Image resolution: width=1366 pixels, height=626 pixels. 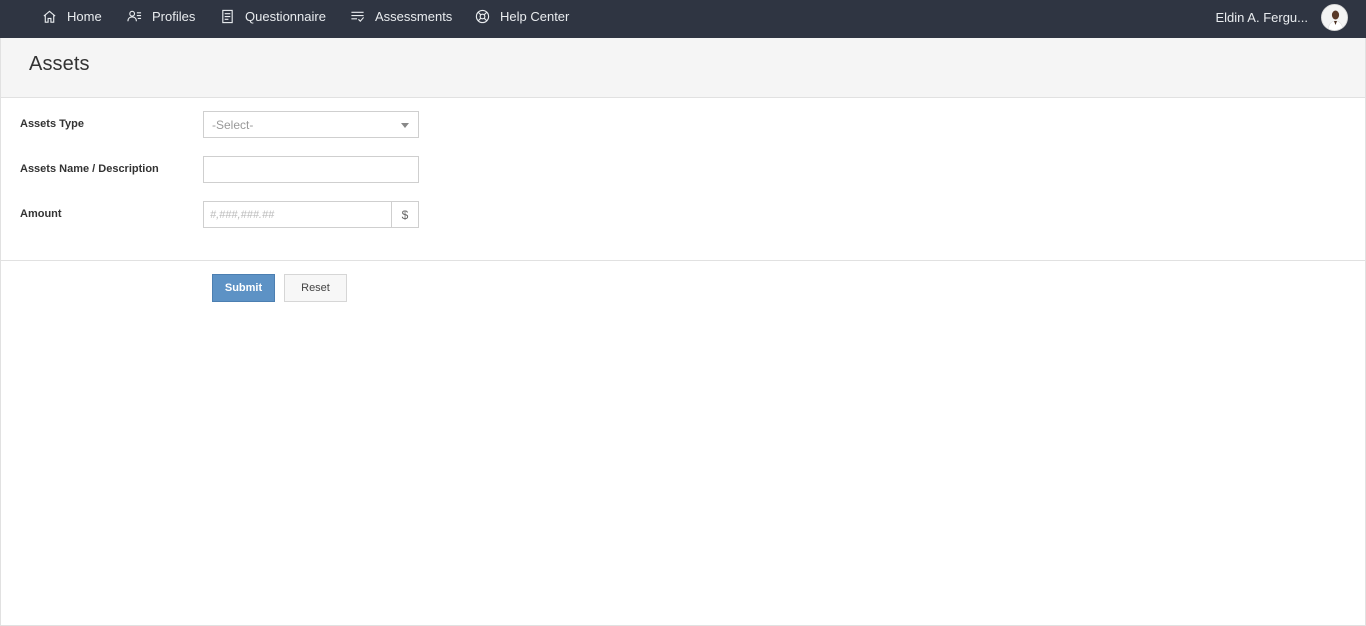 What do you see at coordinates (405, 214) in the screenshot?
I see `currency-addon: $` at bounding box center [405, 214].